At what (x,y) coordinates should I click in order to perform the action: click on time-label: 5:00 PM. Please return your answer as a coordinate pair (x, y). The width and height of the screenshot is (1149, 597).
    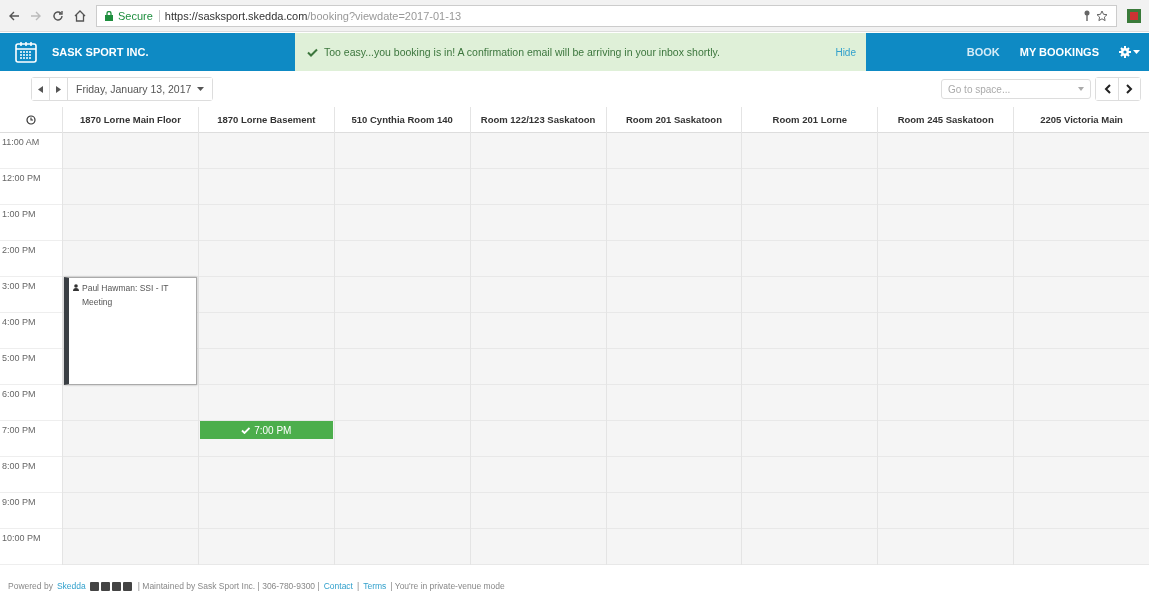
    Looking at the image, I should click on (19, 358).